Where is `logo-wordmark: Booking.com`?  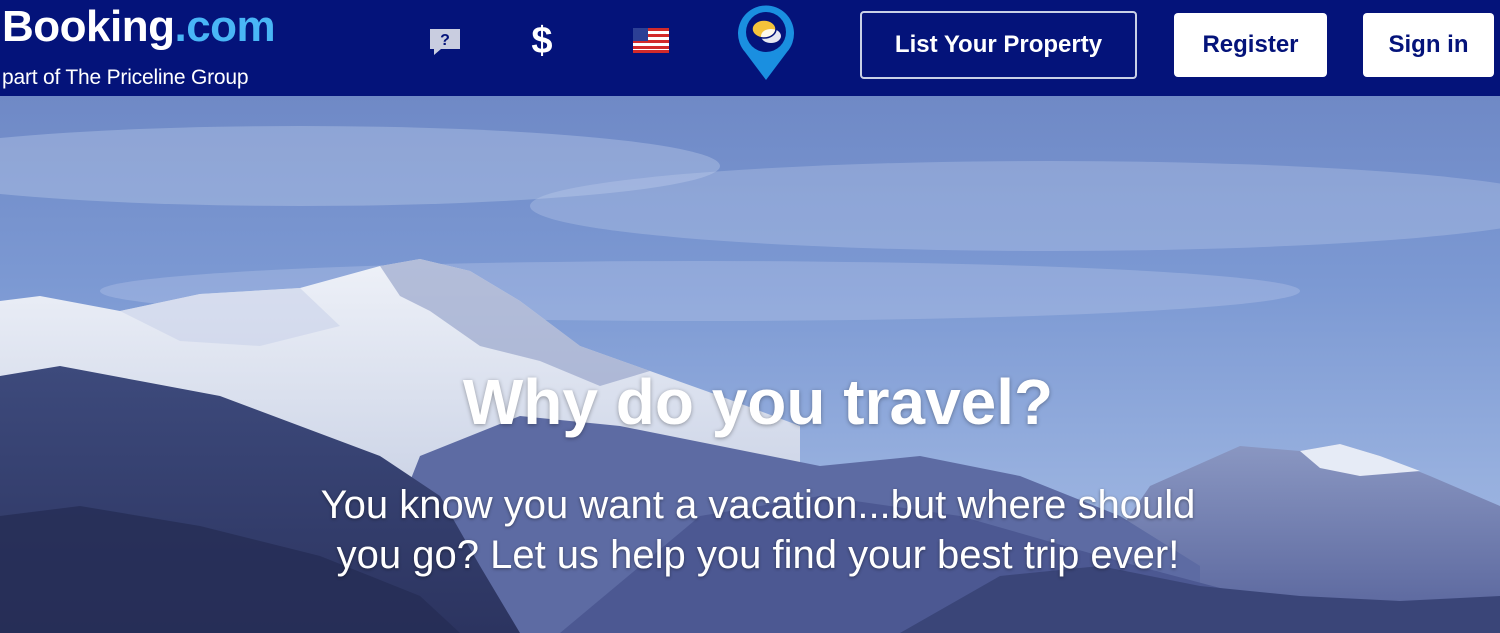
logo-wordmark: Booking.com is located at coordinates (139, 27).